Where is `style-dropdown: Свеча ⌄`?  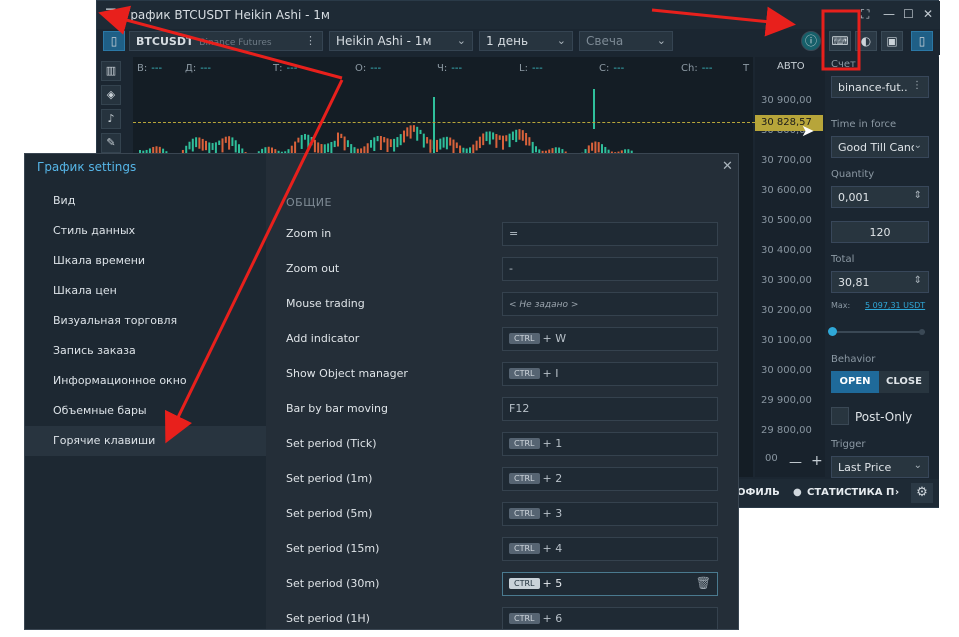
style-dropdown: Свеча ⌄ is located at coordinates (626, 41).